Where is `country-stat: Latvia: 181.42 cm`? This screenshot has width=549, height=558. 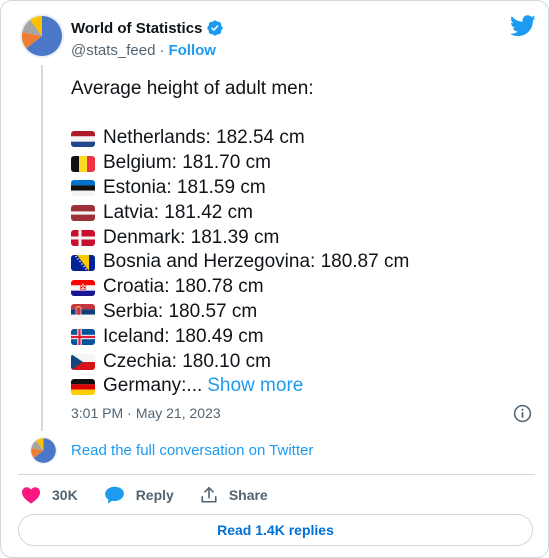 country-stat: Latvia: 181.42 cm is located at coordinates (178, 212).